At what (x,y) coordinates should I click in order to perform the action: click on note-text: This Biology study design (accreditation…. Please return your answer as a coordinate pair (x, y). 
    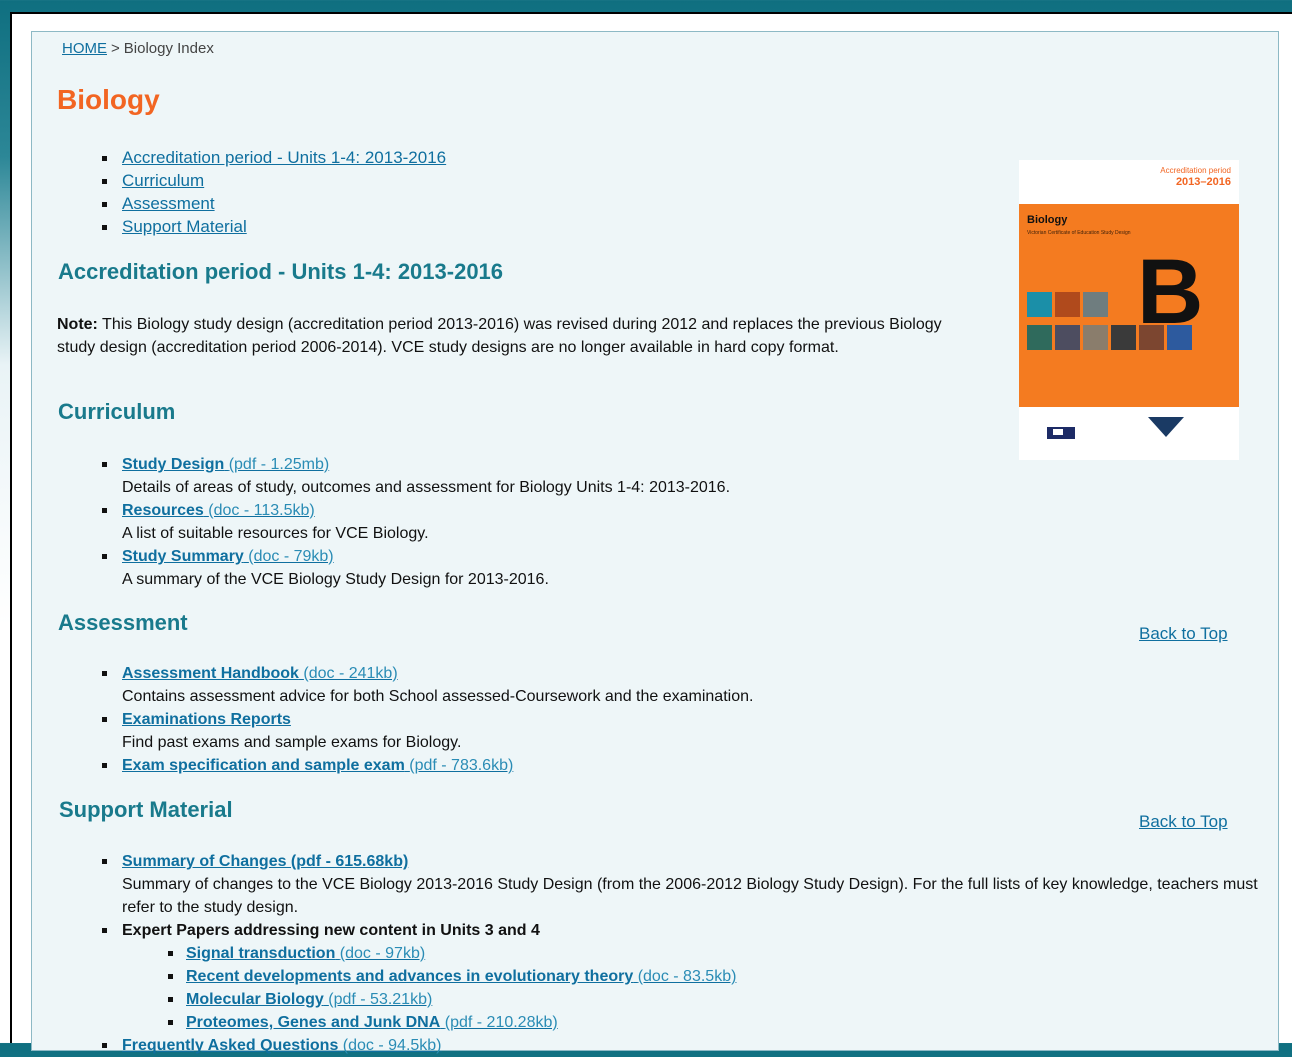
    Looking at the image, I should click on (499, 336).